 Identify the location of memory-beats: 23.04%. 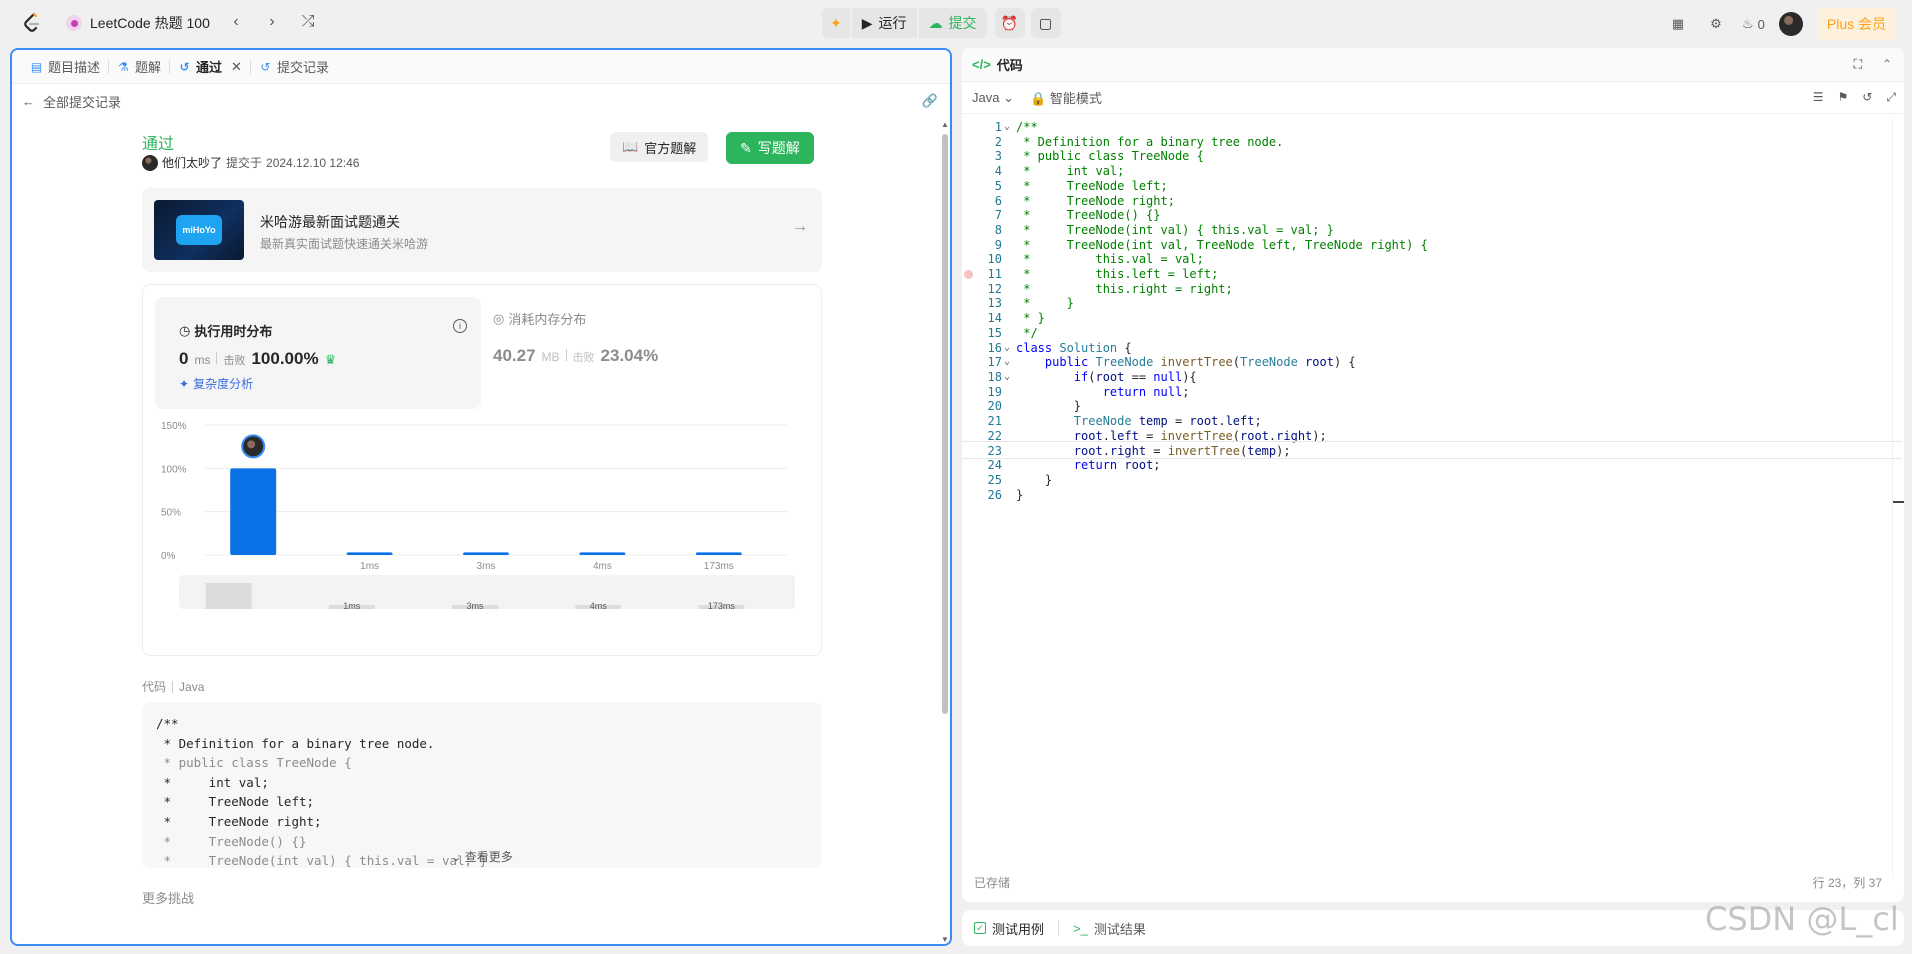
(629, 355).